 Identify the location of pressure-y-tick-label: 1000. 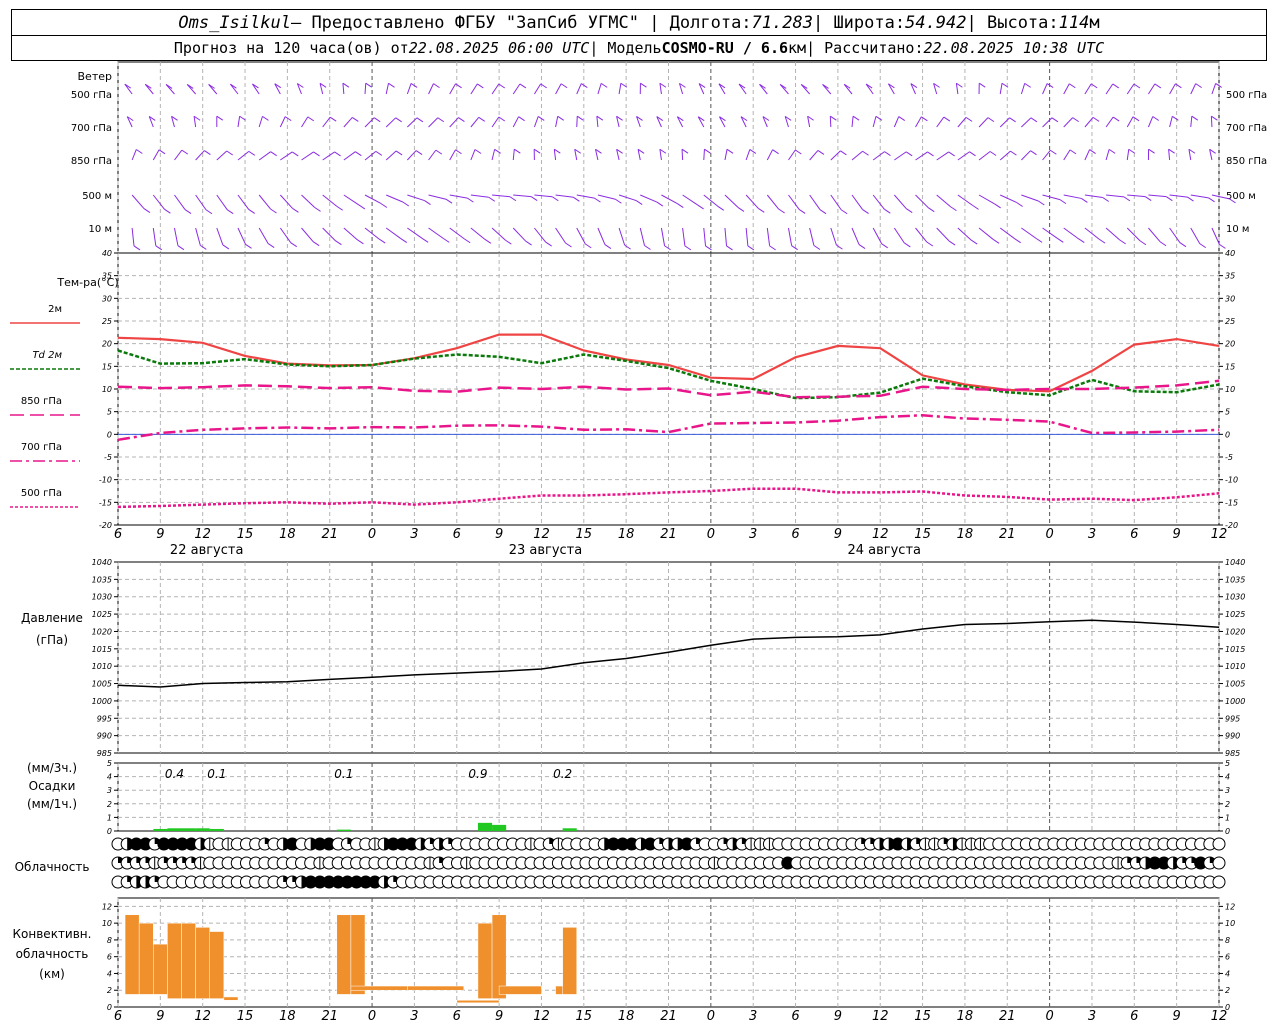
(1235, 701).